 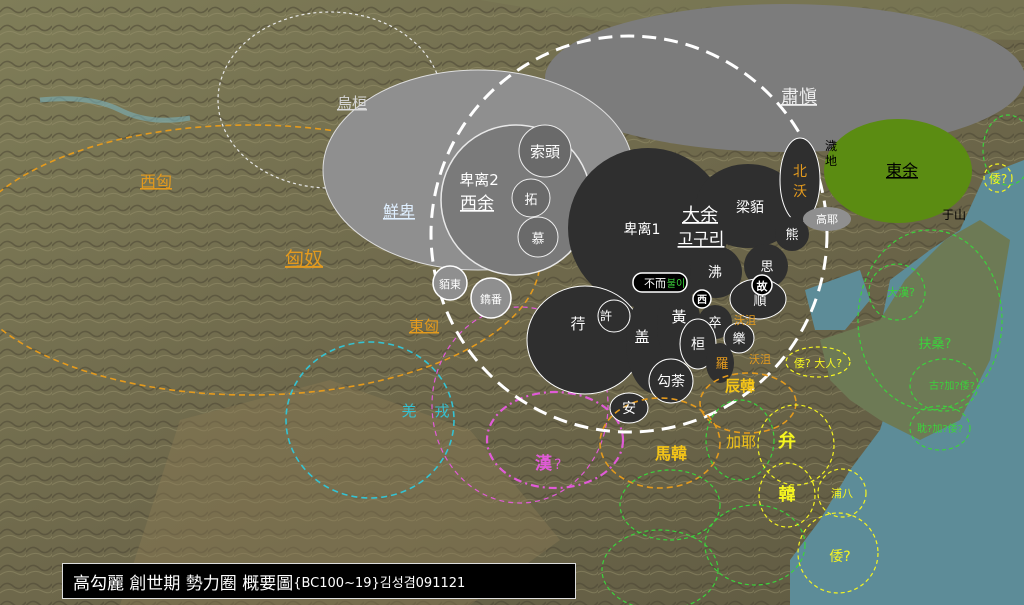 I want to click on label-rong: 戎, so click(x=441, y=411).